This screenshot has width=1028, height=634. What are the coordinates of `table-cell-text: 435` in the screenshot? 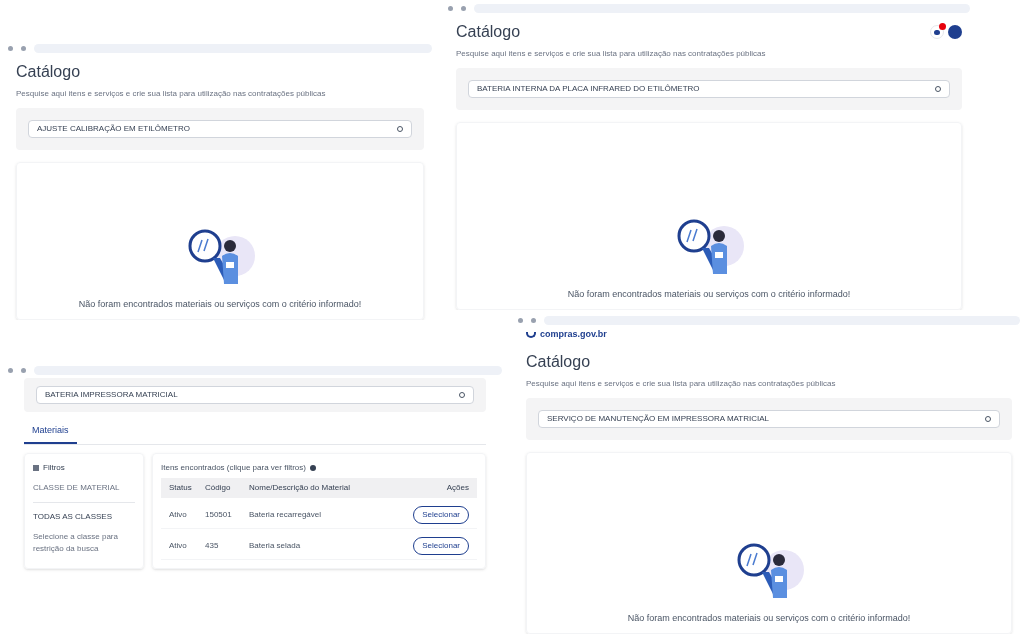 It's located at (212, 545).